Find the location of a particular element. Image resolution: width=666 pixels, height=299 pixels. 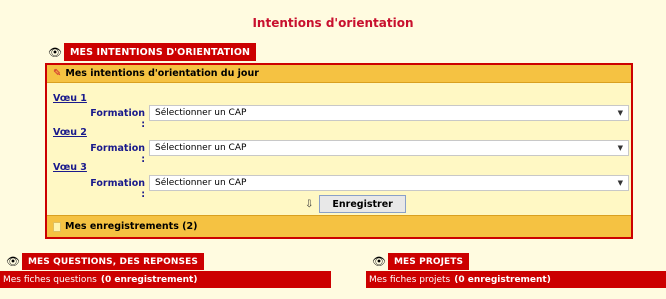

tab-projets-label: MES PROJETS is located at coordinates (429, 261).